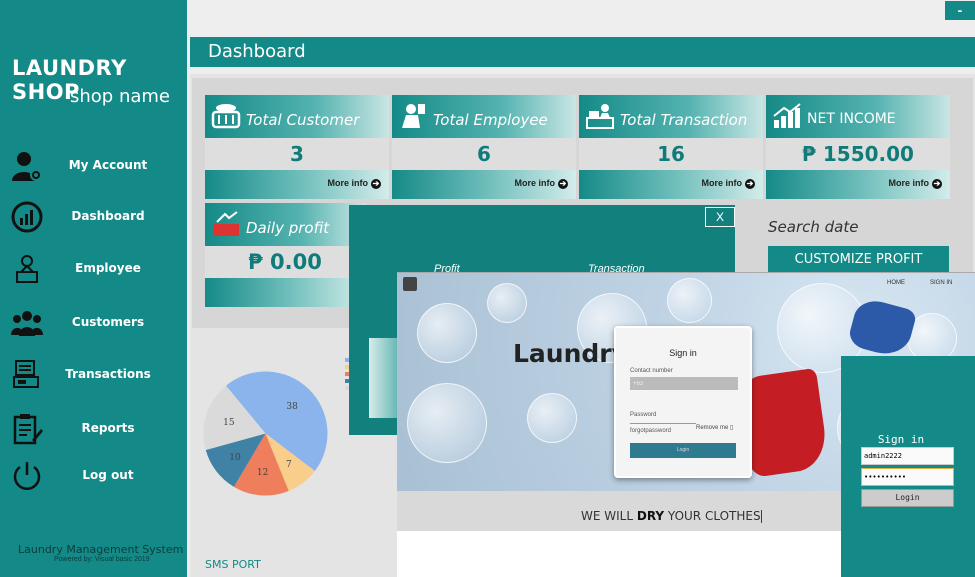 This screenshot has height=577, width=975. I want to click on card-title: Total Employee, so click(490, 120).